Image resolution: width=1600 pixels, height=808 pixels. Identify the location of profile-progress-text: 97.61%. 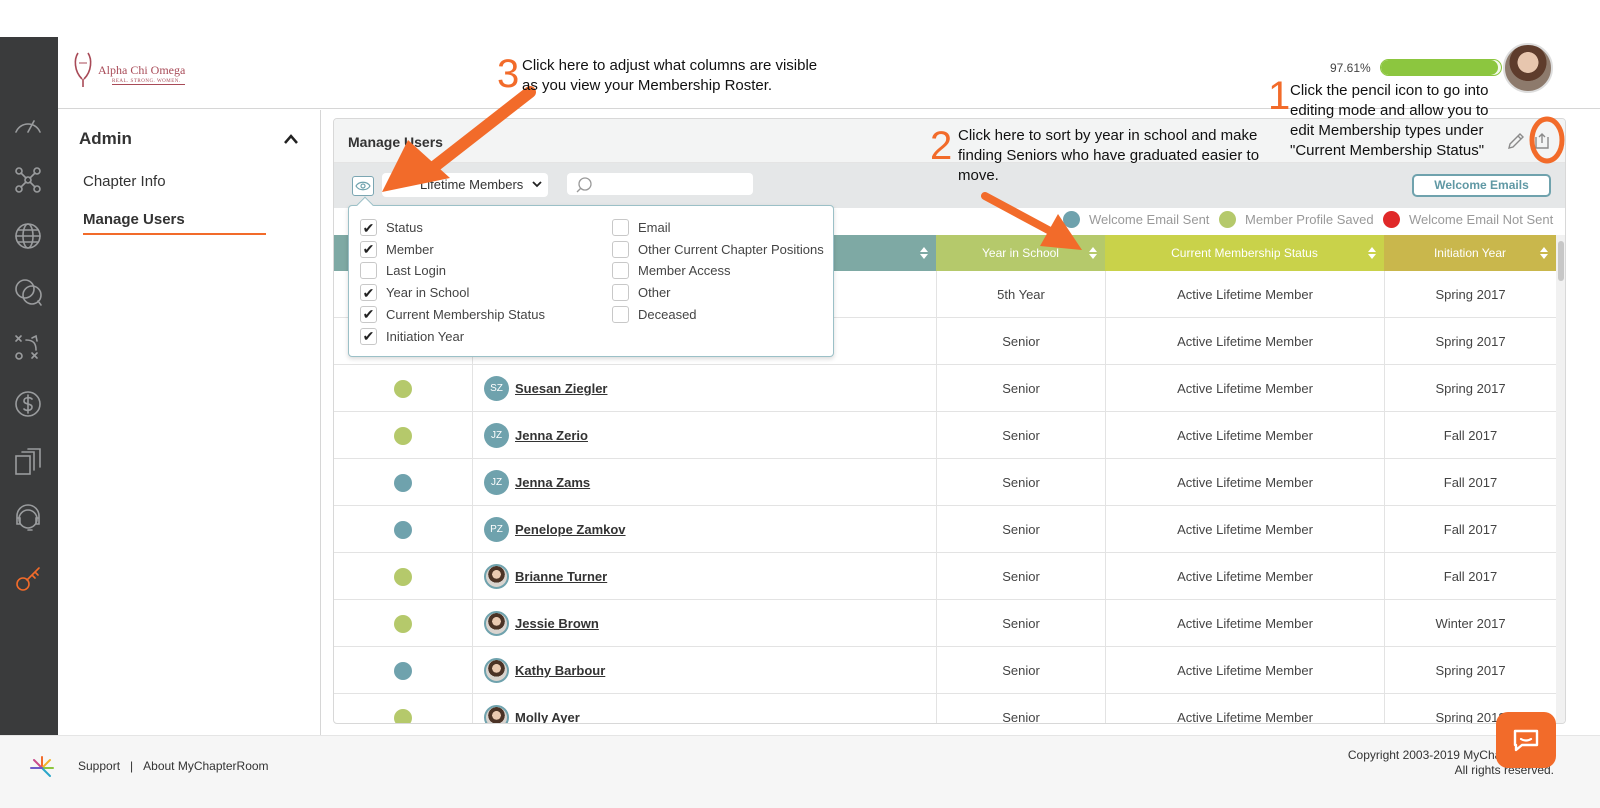
(1350, 68).